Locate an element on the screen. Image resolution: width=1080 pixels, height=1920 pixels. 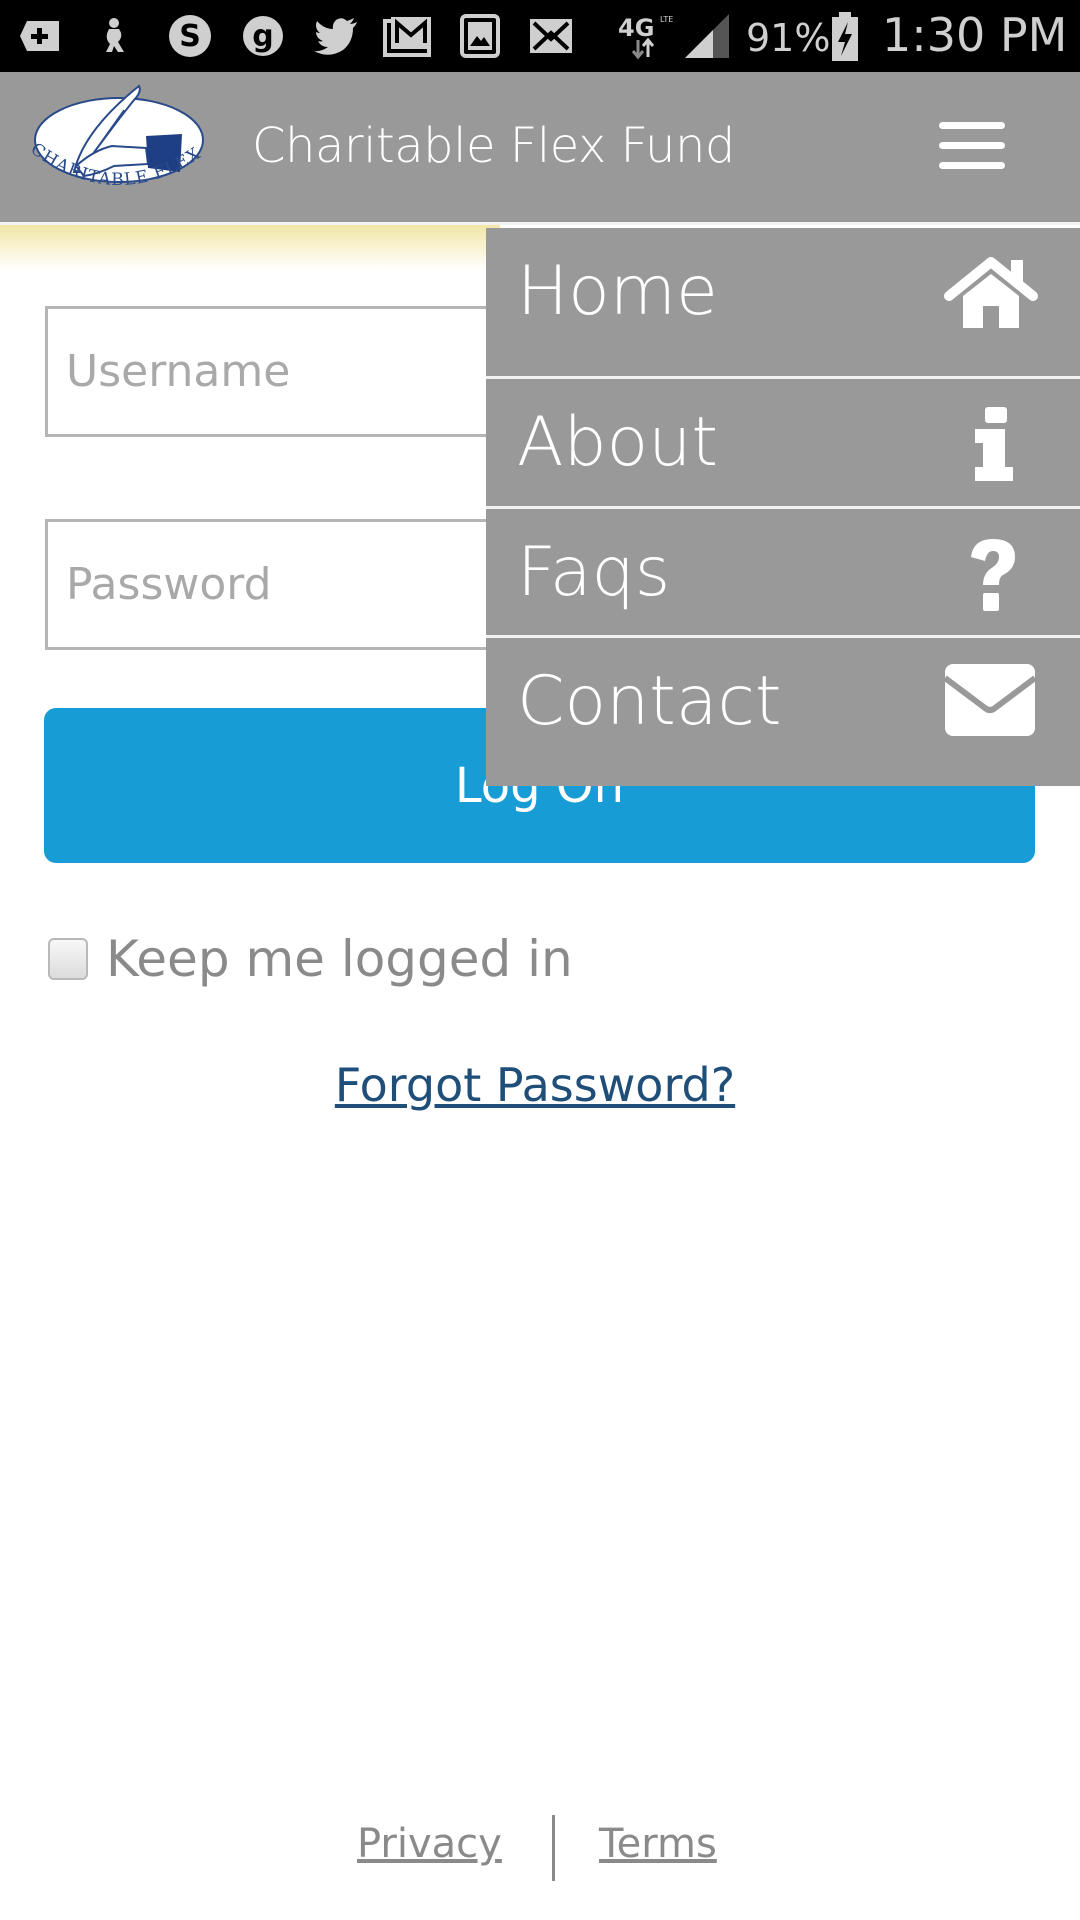
hamburger-menu-button is located at coordinates (972, 146).